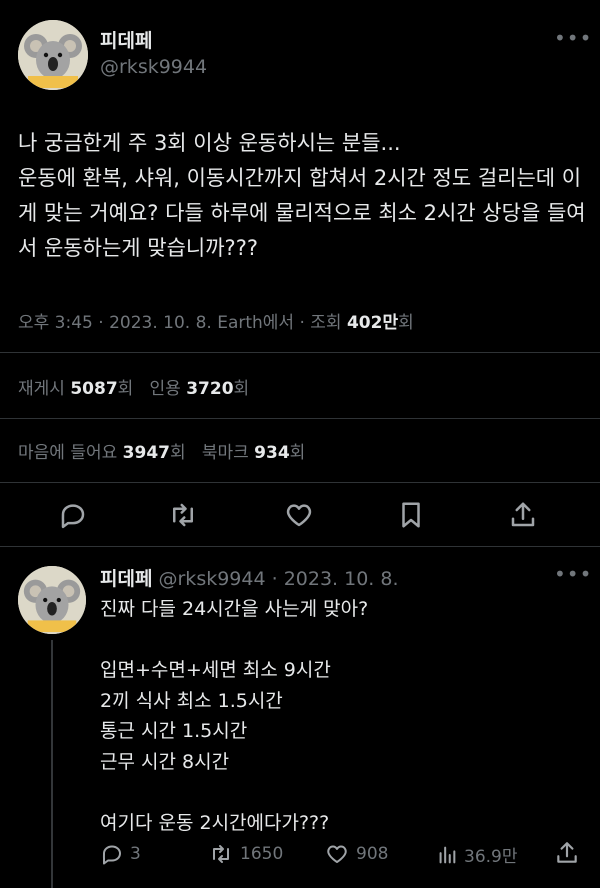 Image resolution: width=600 pixels, height=888 pixels. Describe the element at coordinates (126, 579) in the screenshot. I see `reply-display-name: 피데페` at that location.